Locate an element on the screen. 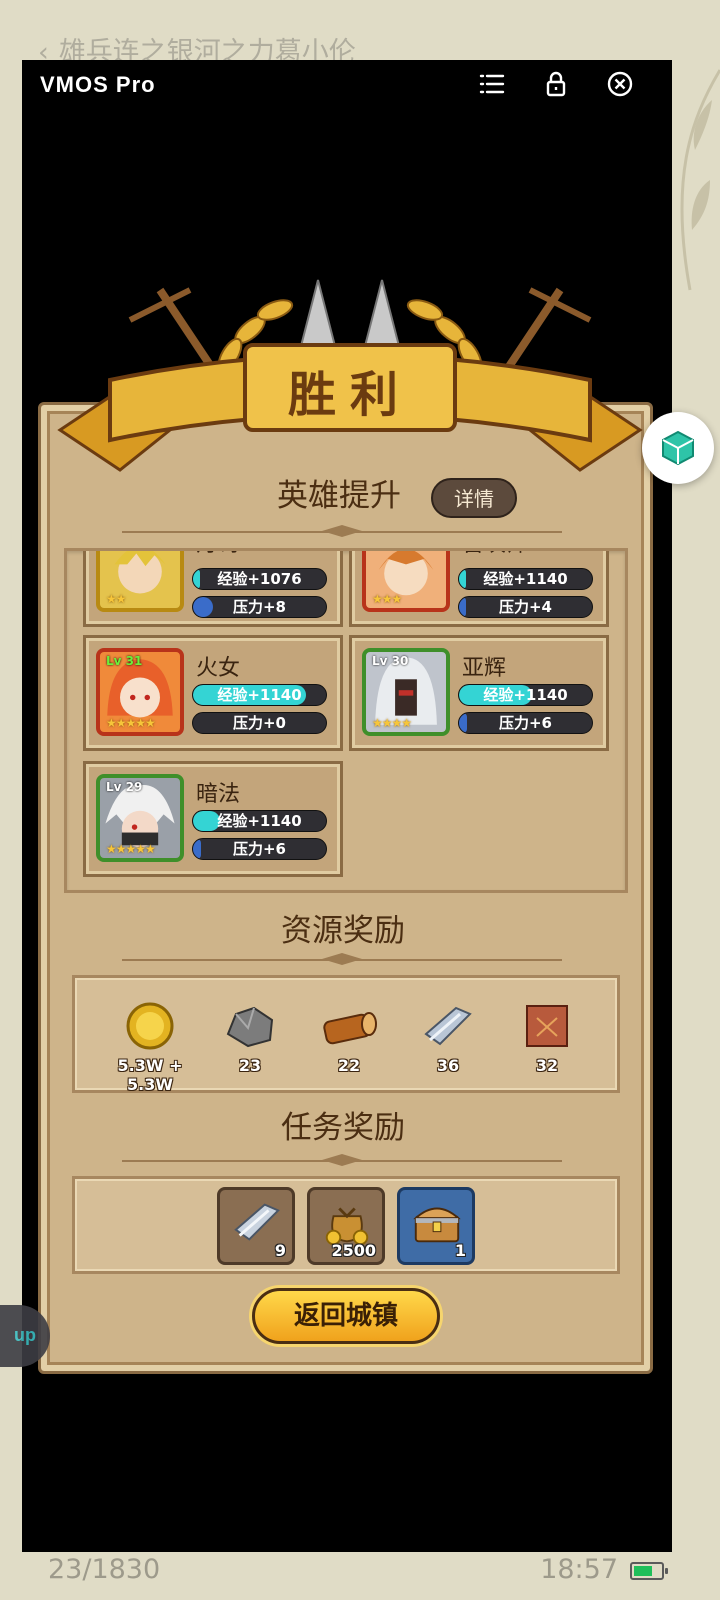 This screenshot has width=720, height=1600. hero-pressure-bar: 压力+0 is located at coordinates (259, 723).